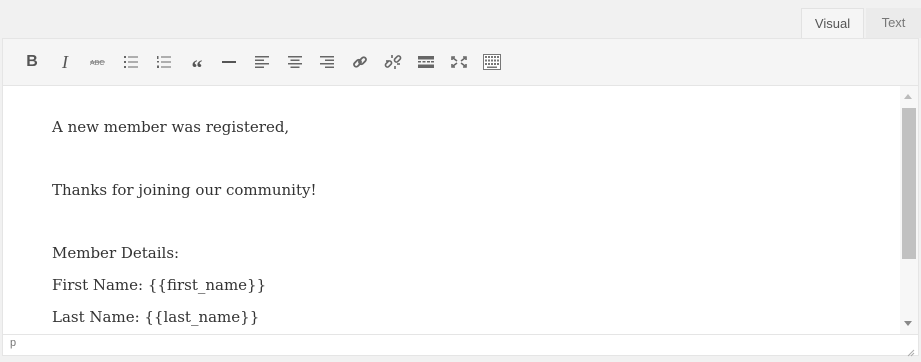  I want to click on blockquote-button: “, so click(197, 65).